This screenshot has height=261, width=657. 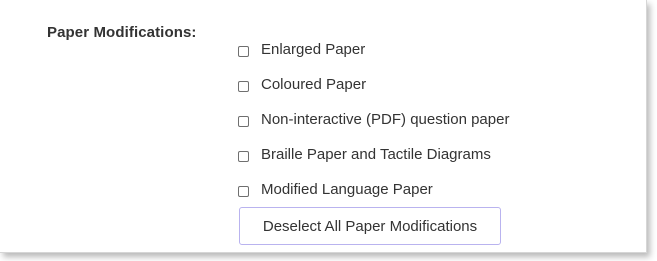 I want to click on modified-language-paper-checkbox, so click(x=243, y=191).